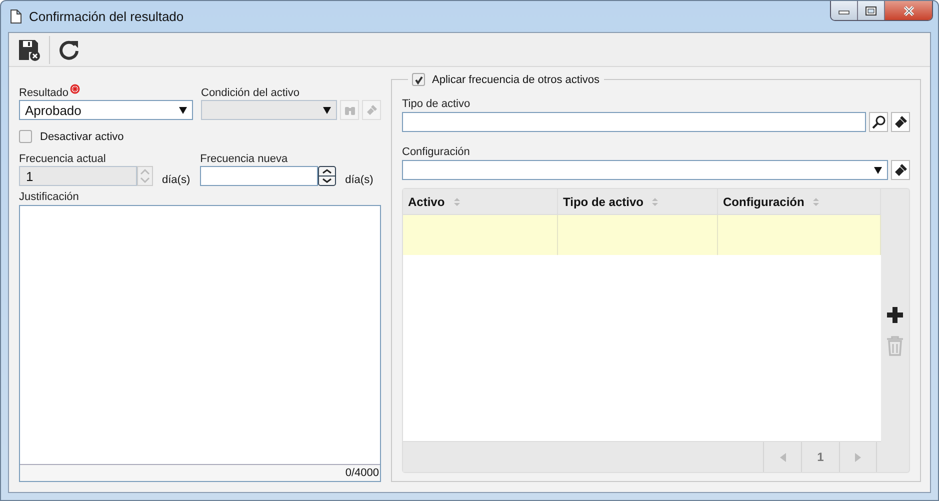  What do you see at coordinates (107, 16) in the screenshot?
I see `window-title: Confirmación del resultado` at bounding box center [107, 16].